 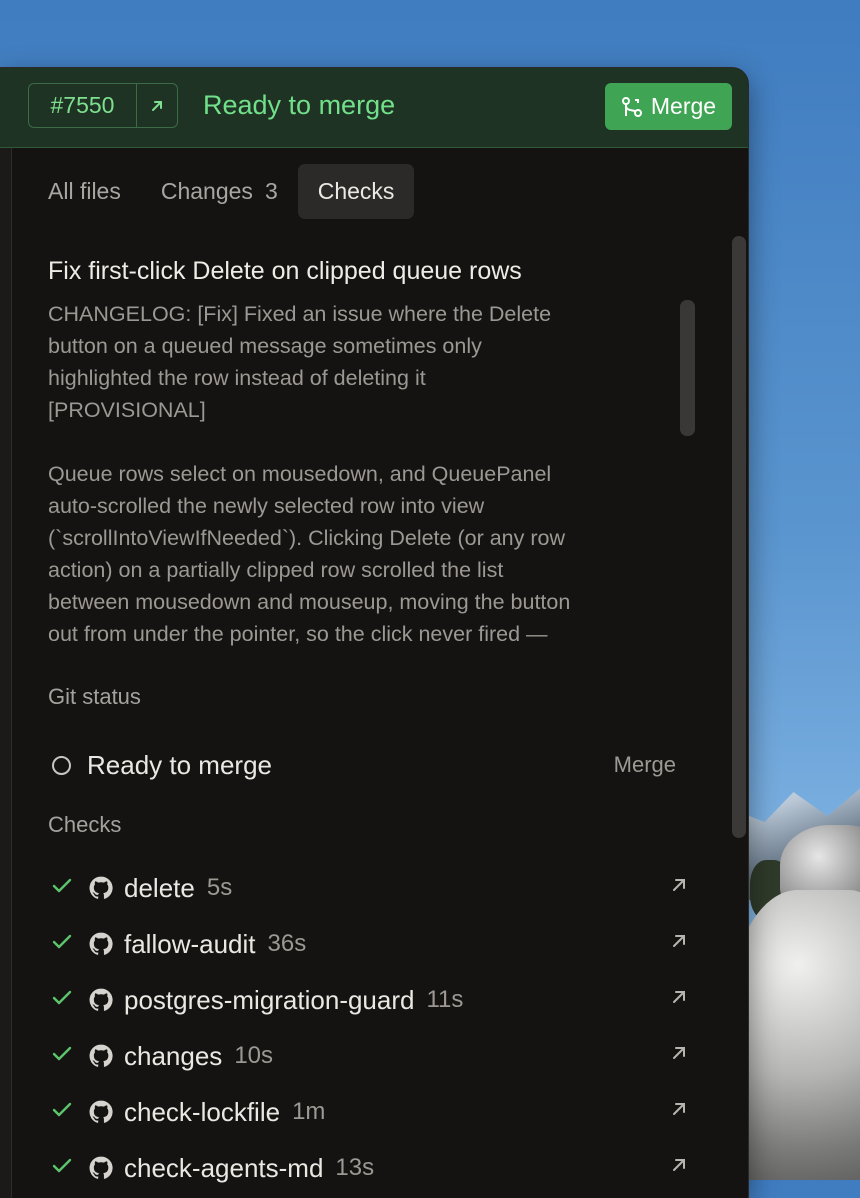 I want to click on git-status-row: Ready to merge Merge, so click(x=364, y=765).